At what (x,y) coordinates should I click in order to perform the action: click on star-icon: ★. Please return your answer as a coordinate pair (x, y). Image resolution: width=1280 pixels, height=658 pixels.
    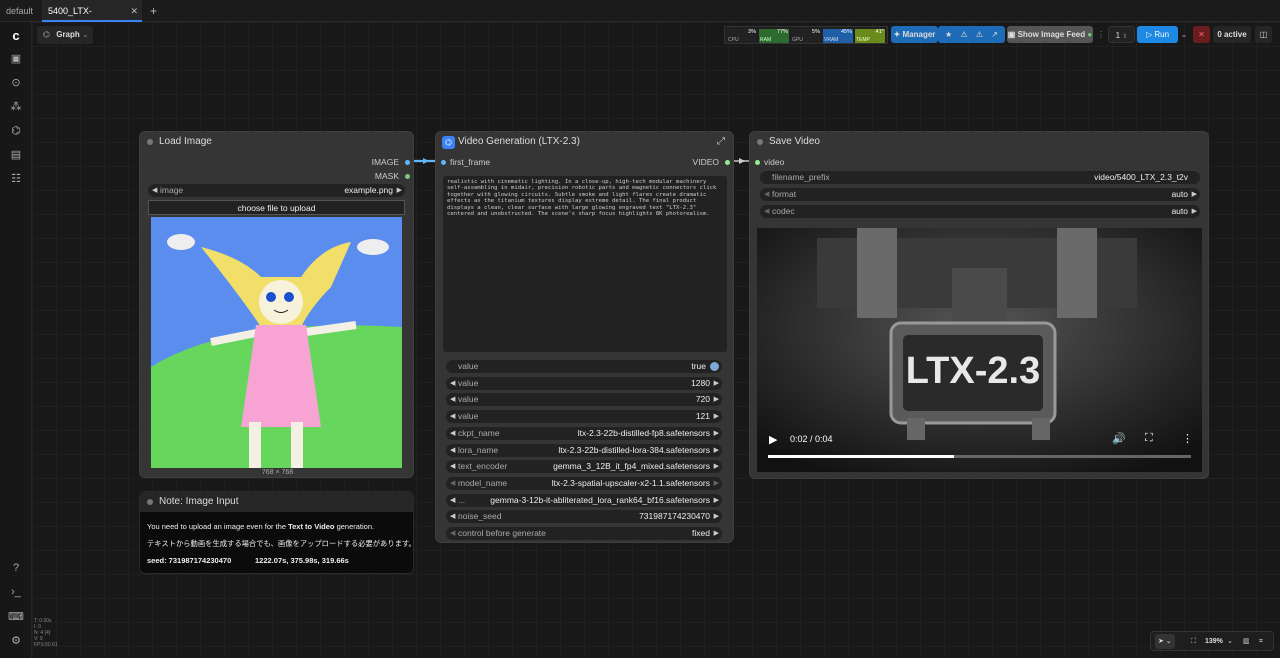
    Looking at the image, I should click on (948, 34).